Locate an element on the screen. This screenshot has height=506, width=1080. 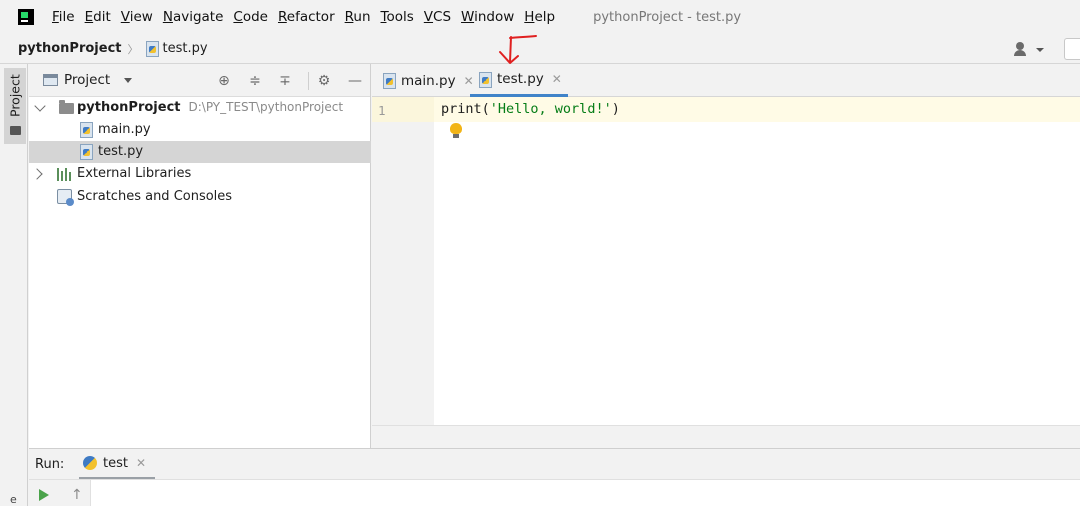
project-panel-header: Project ⊕ ≑ ∓ ⚙ — is located at coordinates (199, 80).